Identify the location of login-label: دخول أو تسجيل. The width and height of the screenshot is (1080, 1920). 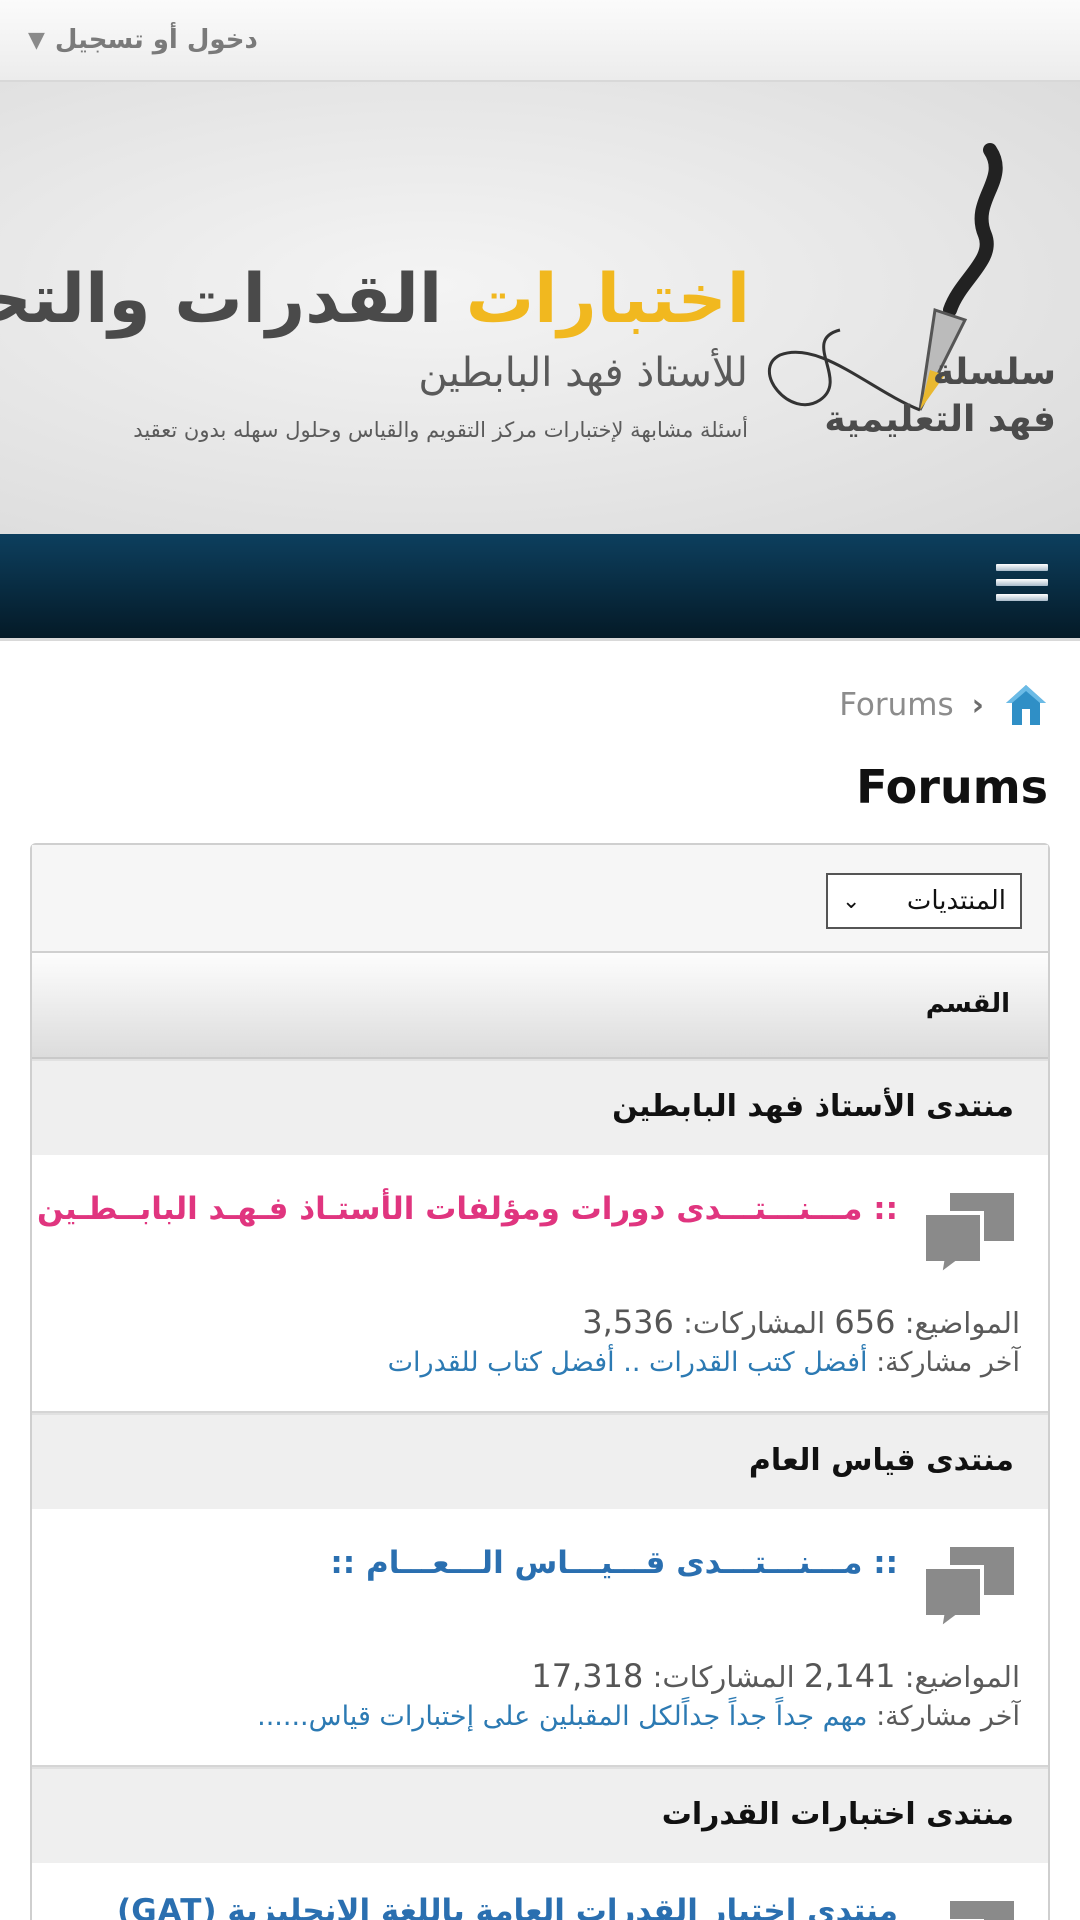
(156, 40).